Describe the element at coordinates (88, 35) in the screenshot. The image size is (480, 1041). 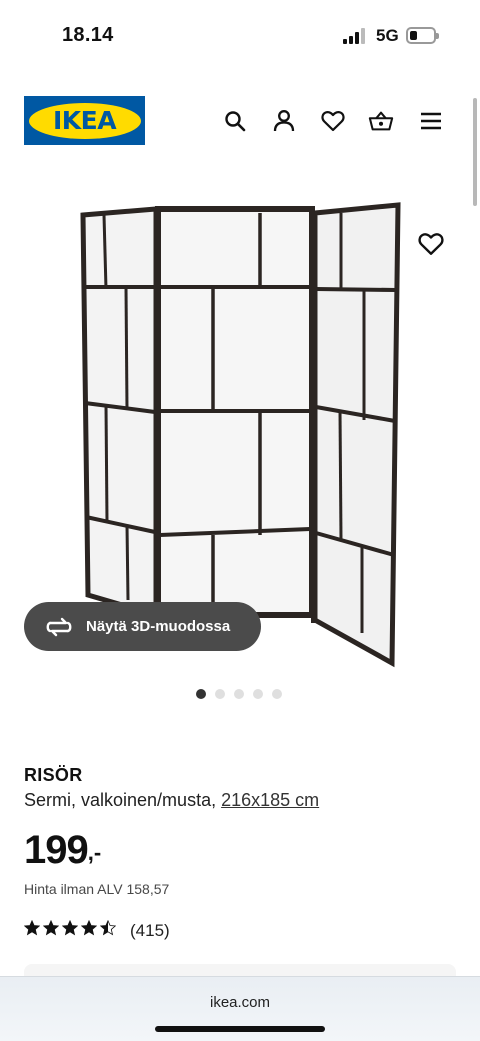
I see `status-time: 18.14` at that location.